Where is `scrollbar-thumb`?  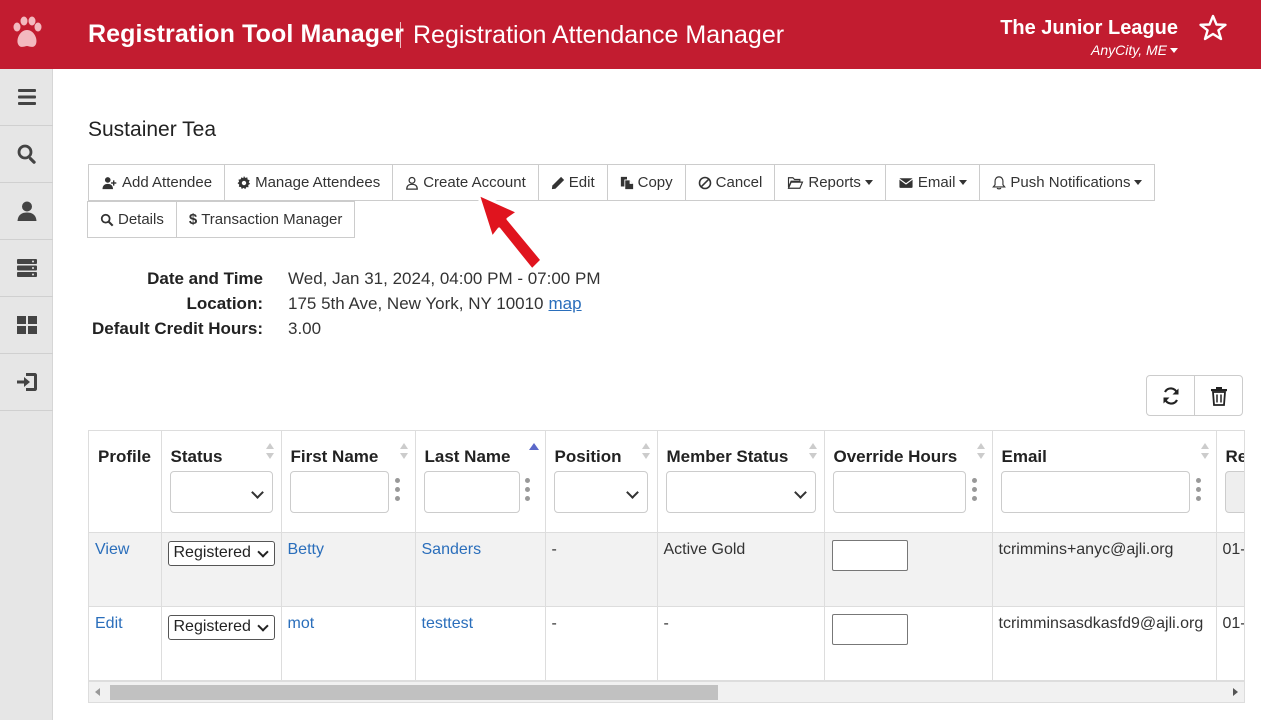
scrollbar-thumb is located at coordinates (414, 692).